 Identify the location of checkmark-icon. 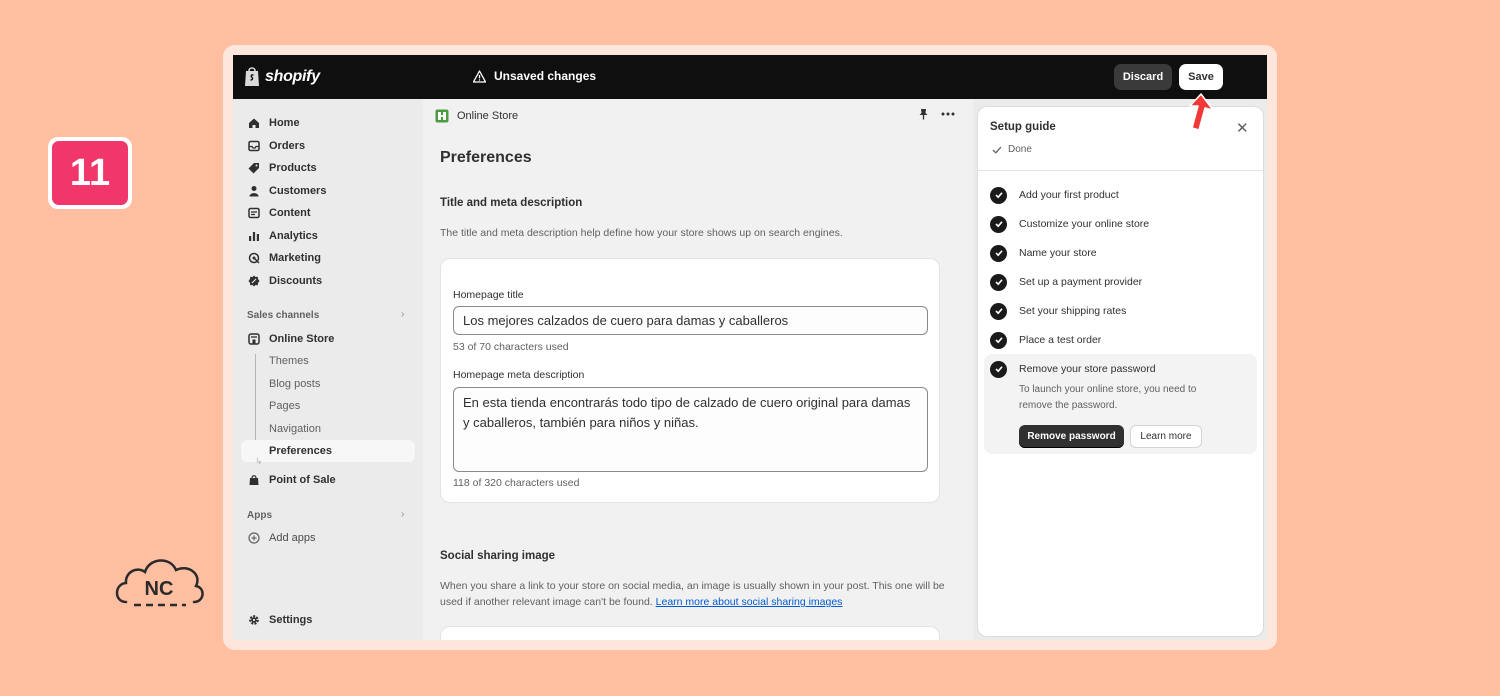
(997, 150).